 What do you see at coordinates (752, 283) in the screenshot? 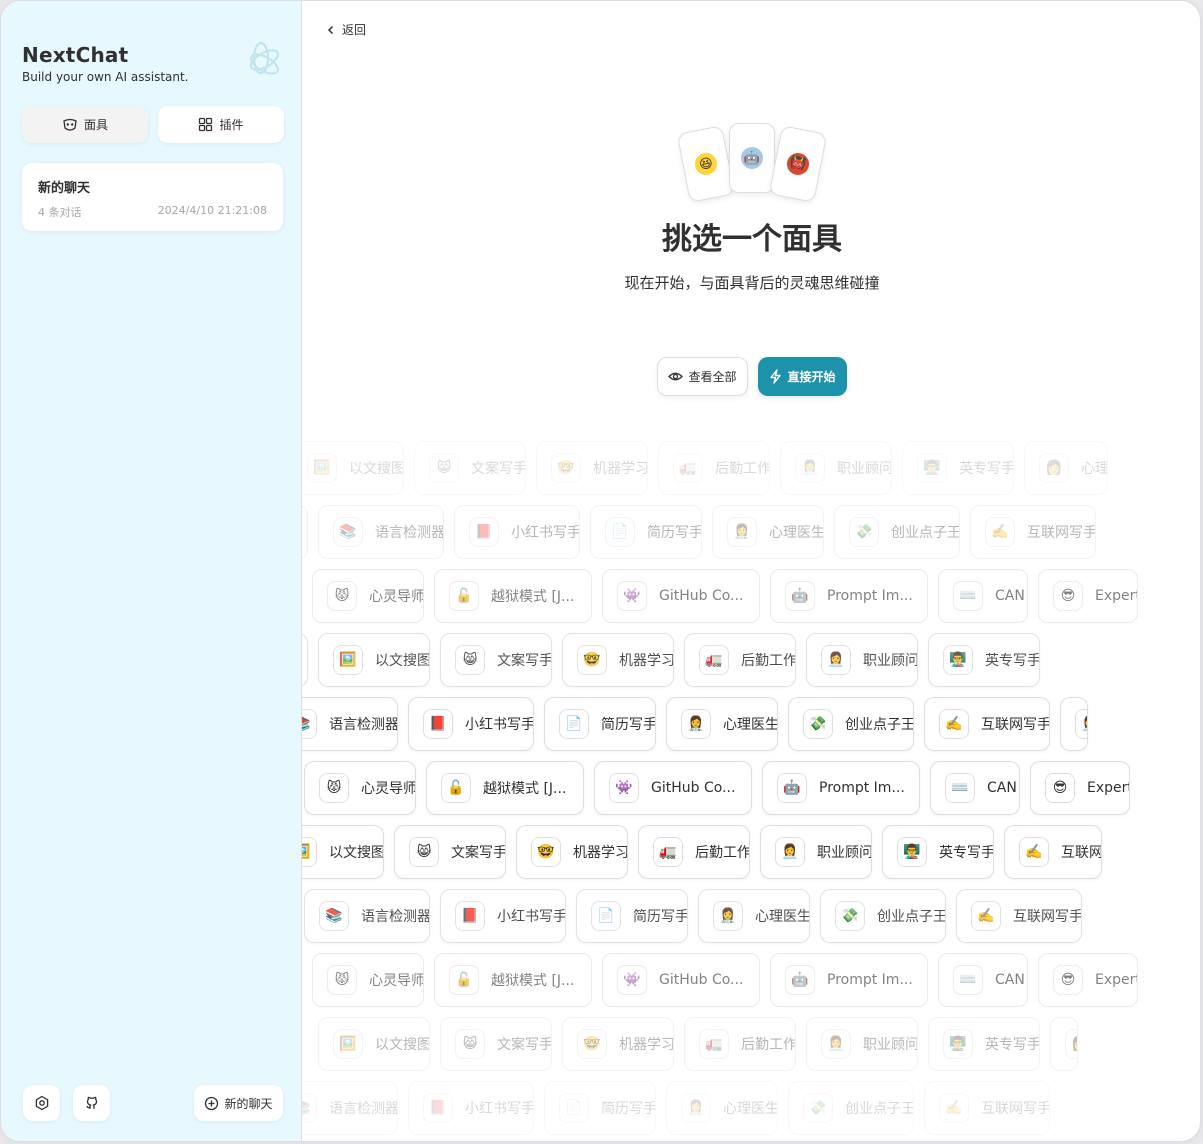
I see `page-subtitle: 现在开始，与面具背后的灵魂思维碰撞` at bounding box center [752, 283].